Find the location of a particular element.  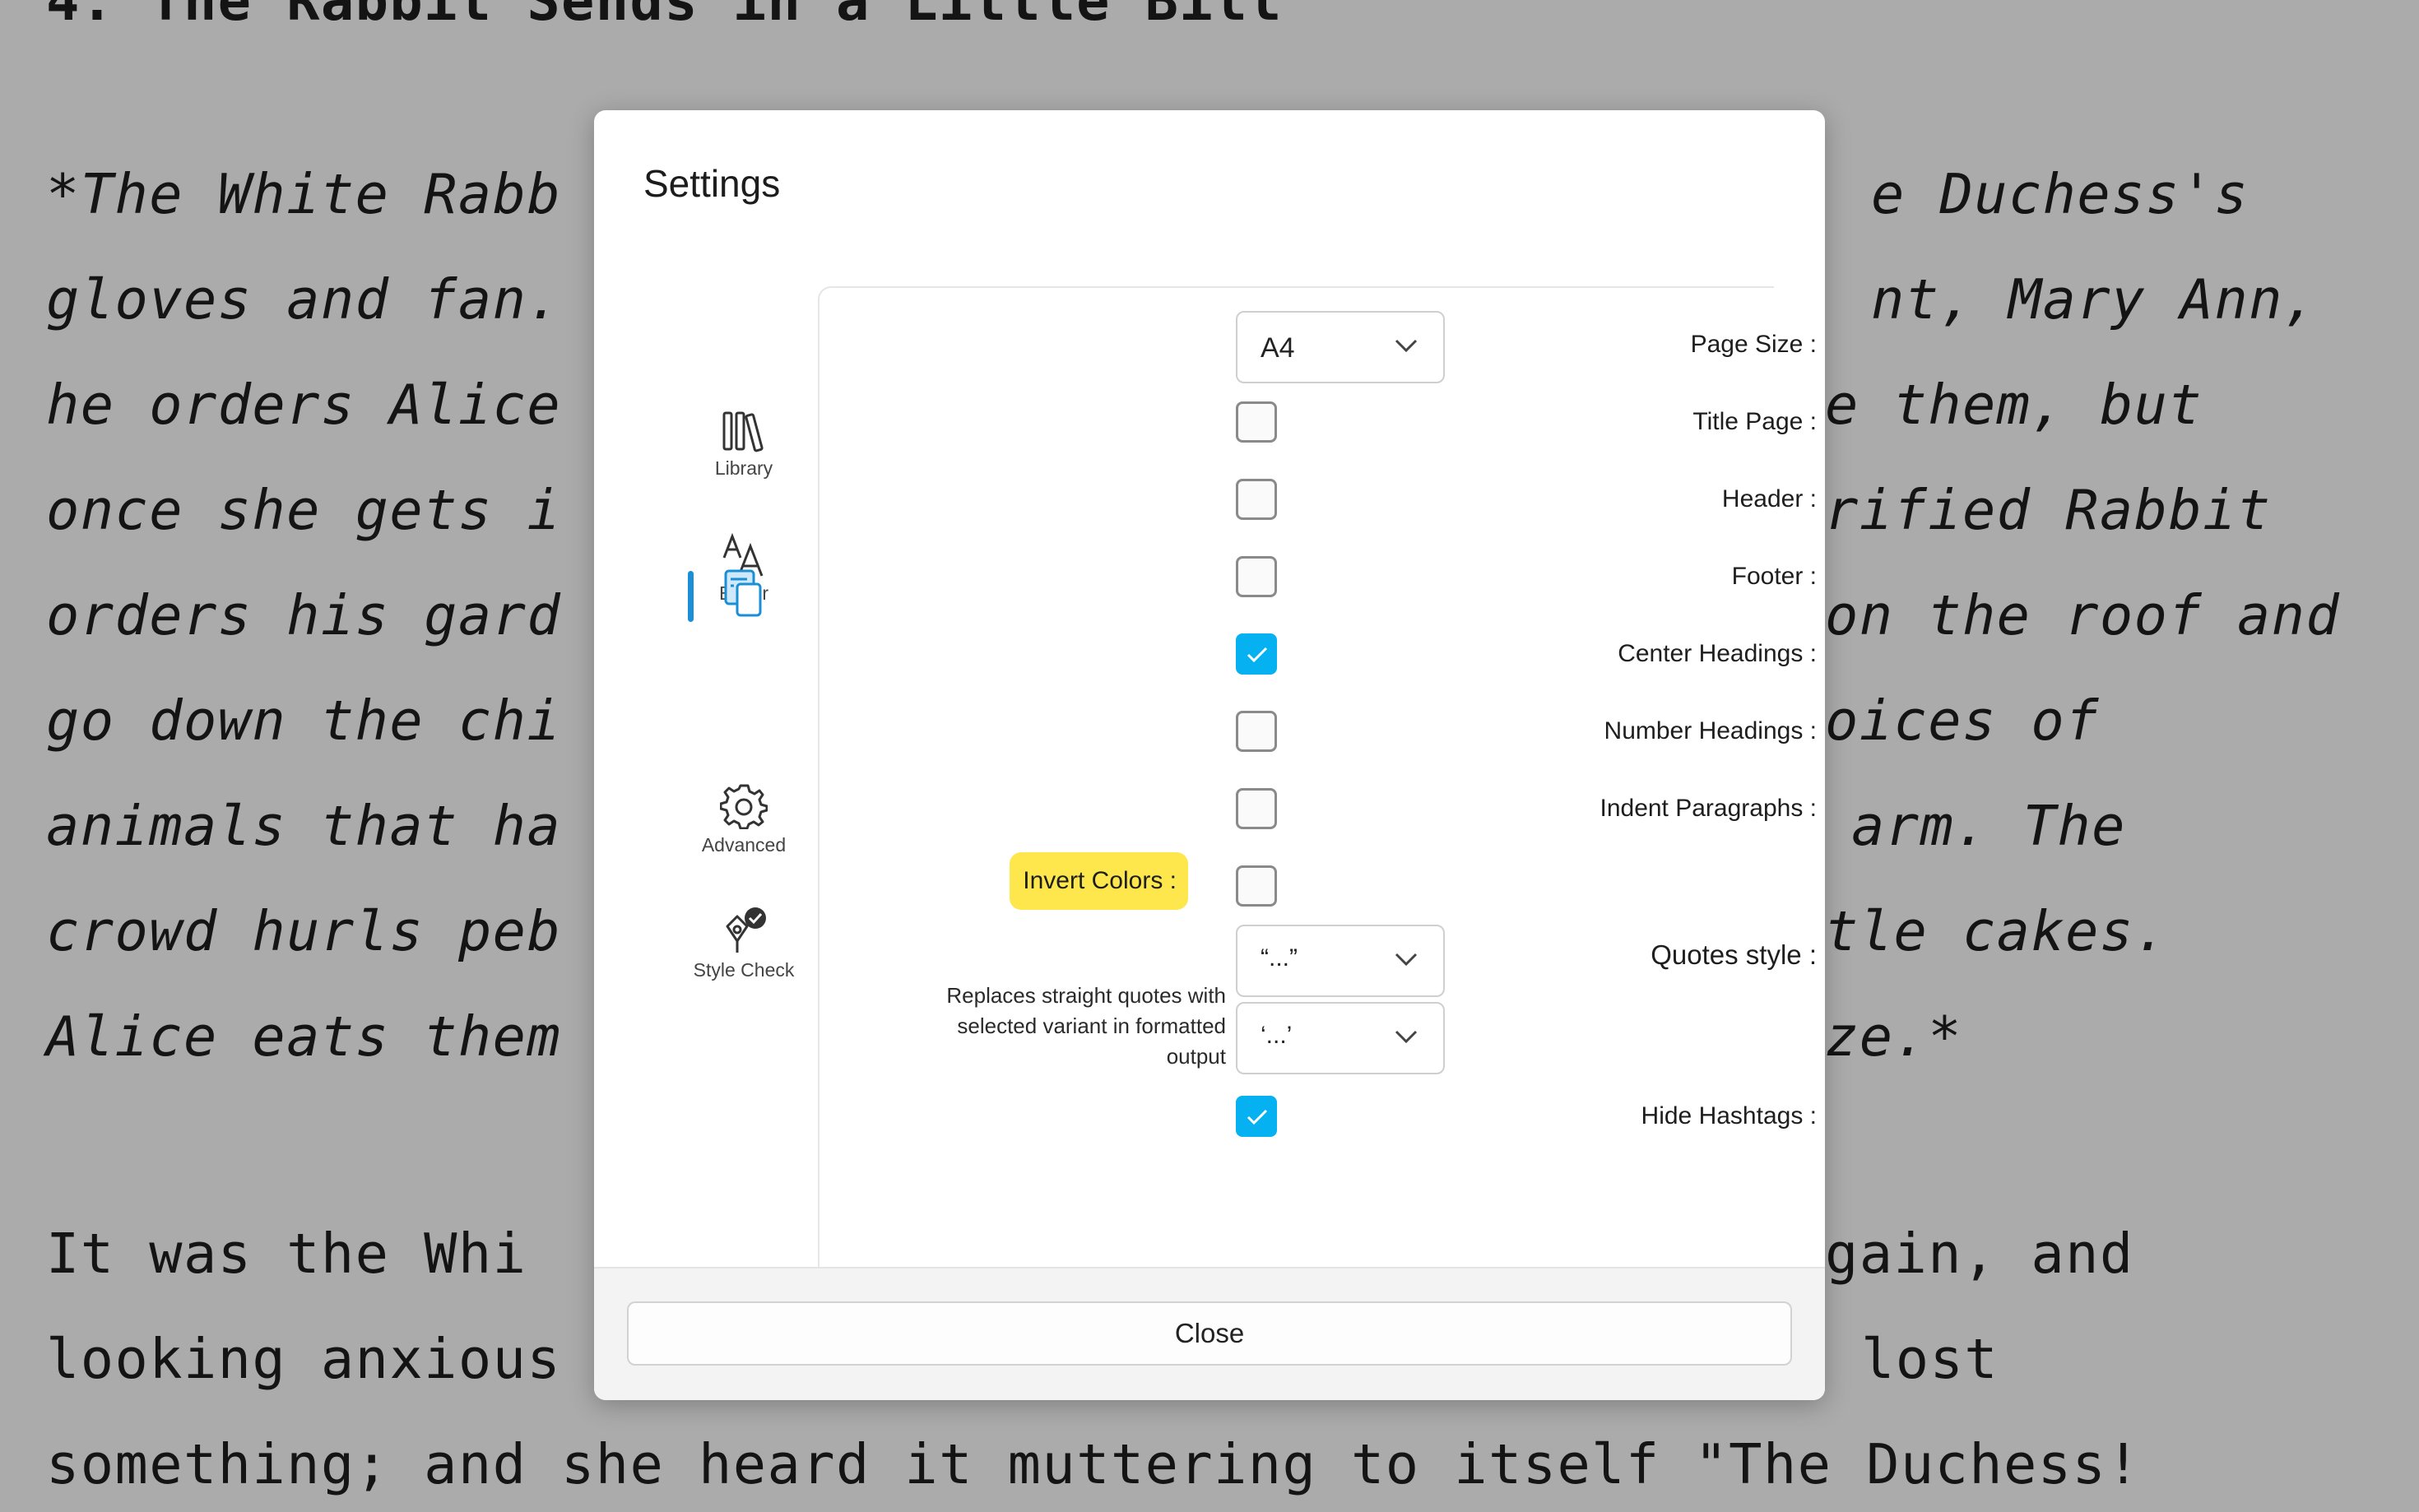

nav-label-library: Library is located at coordinates (743, 468).